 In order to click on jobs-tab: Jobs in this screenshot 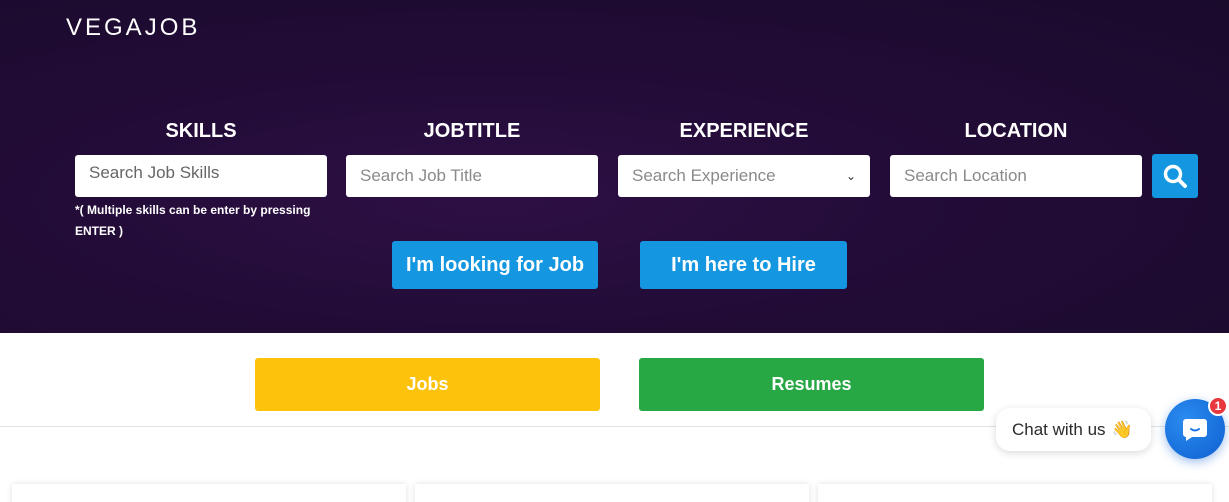, I will do `click(427, 384)`.